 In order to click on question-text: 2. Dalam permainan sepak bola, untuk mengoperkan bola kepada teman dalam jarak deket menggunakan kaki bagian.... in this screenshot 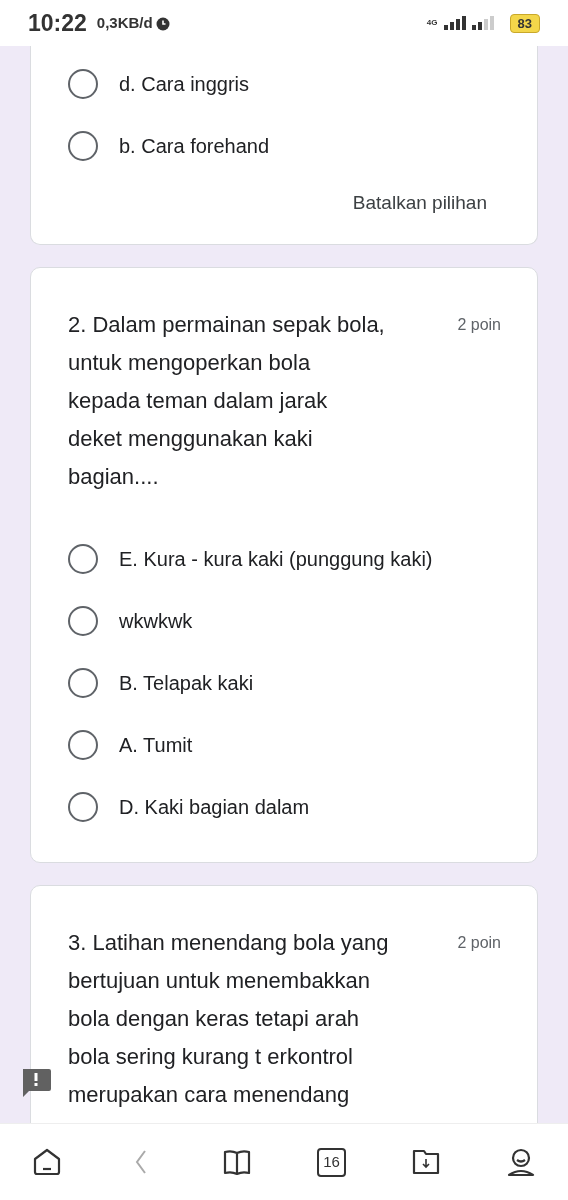, I will do `click(226, 400)`.